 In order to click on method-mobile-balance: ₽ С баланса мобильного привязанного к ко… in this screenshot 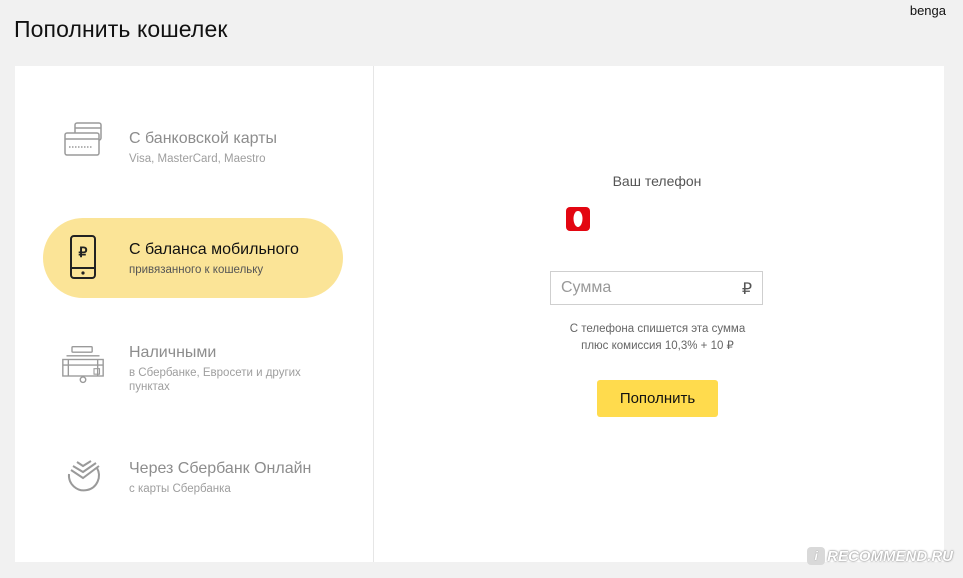, I will do `click(193, 258)`.